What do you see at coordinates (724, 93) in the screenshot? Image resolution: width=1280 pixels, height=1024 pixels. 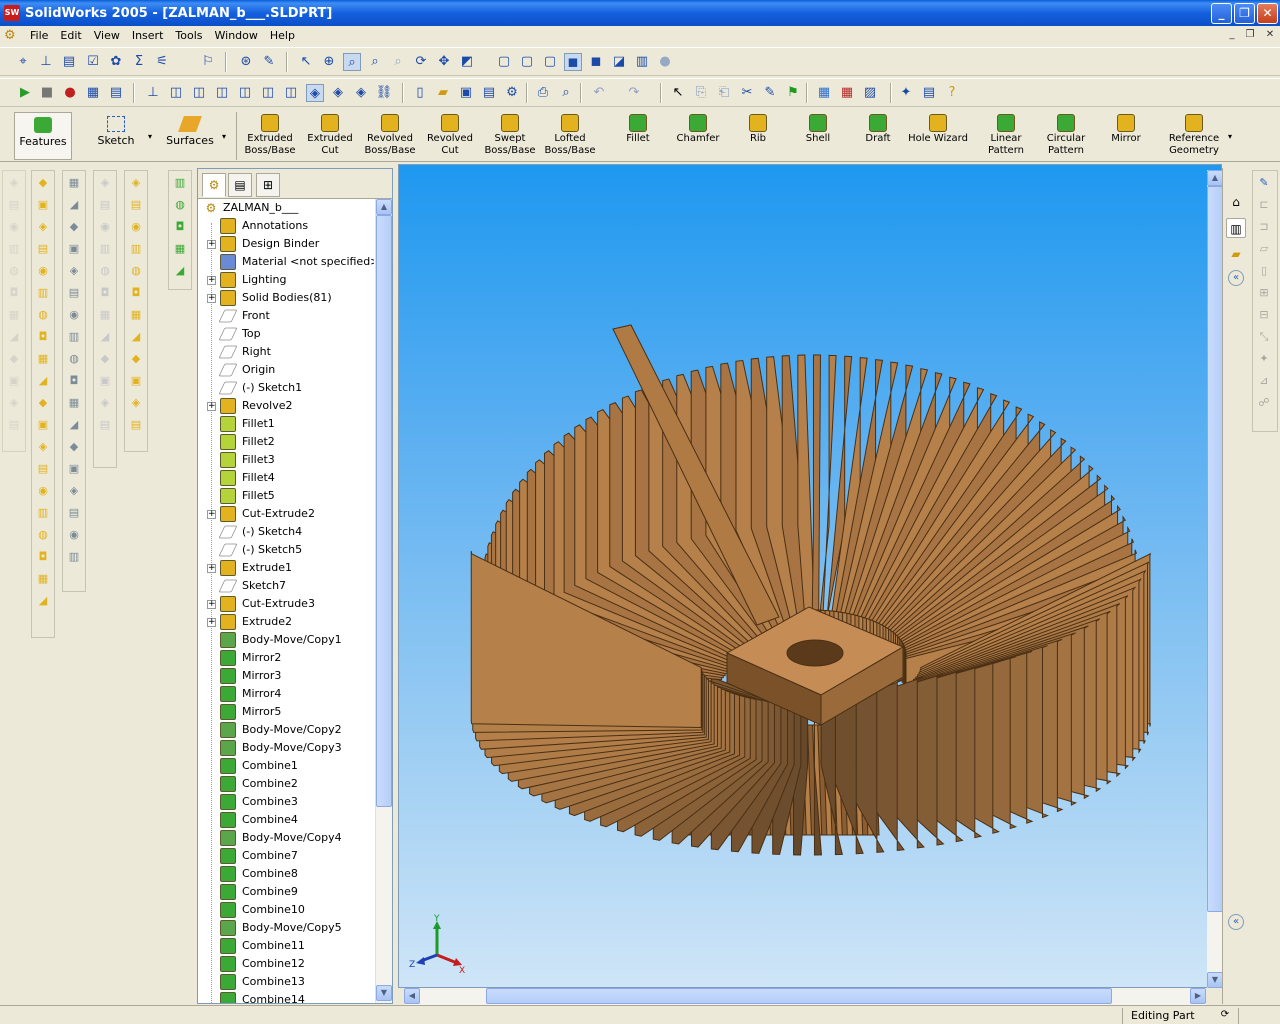 I see `paste-icon: ⎗` at bounding box center [724, 93].